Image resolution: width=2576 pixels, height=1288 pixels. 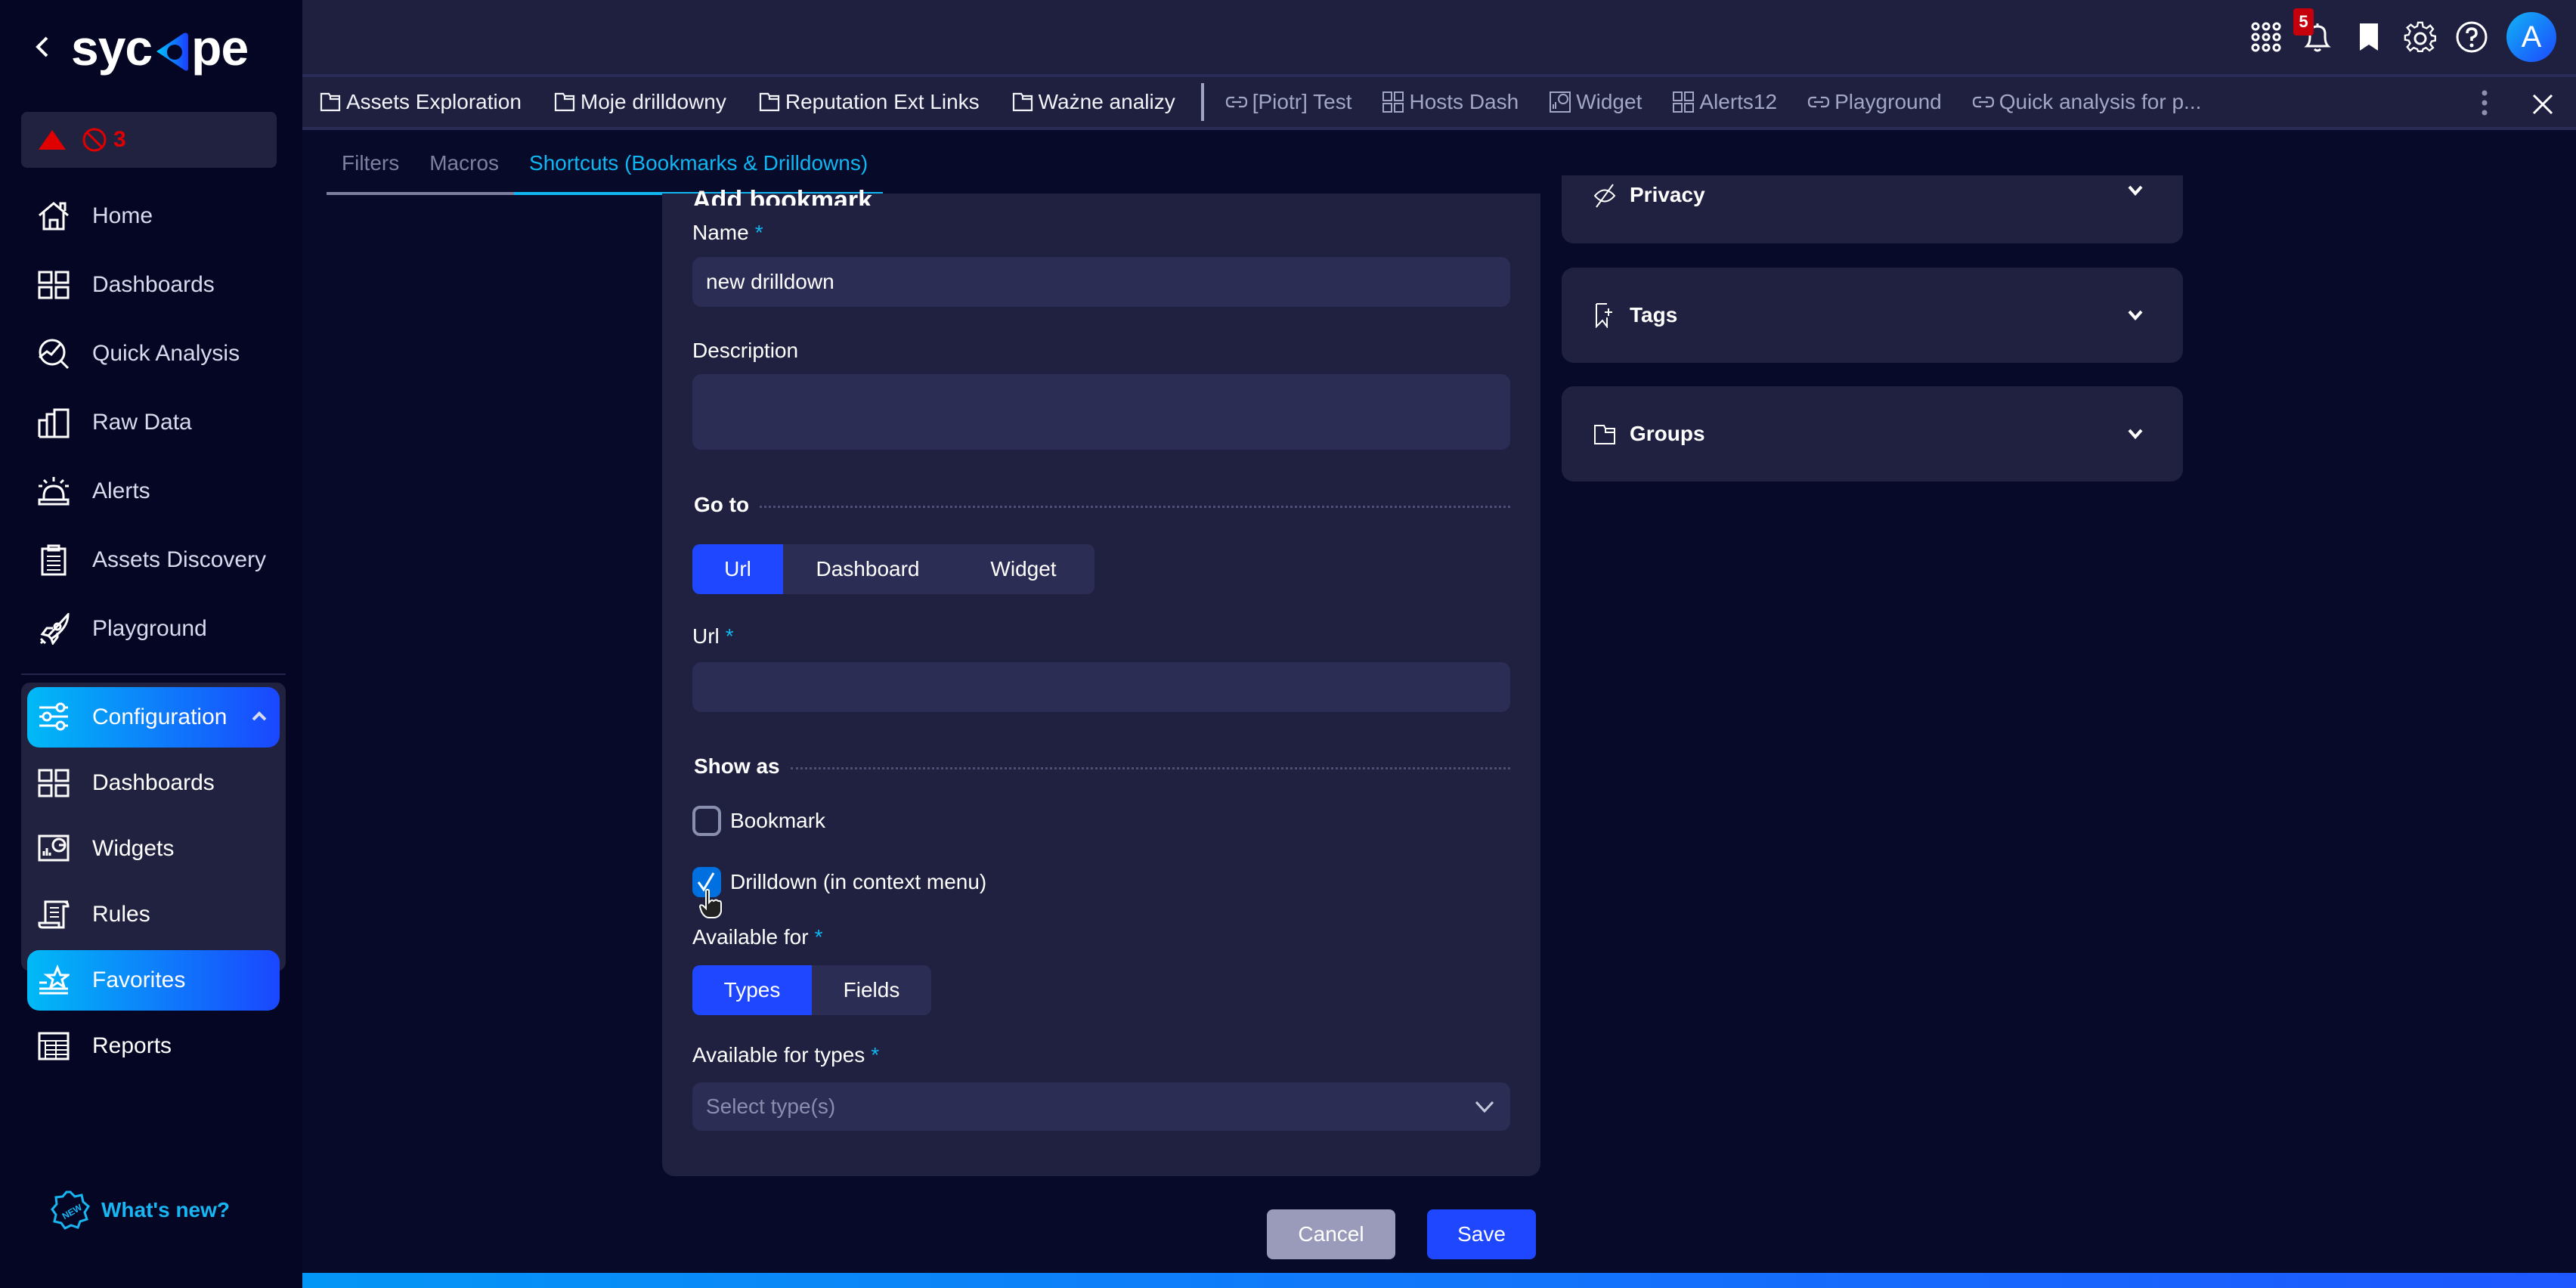 I want to click on sidebar-item-favorites: Favorites, so click(x=153, y=981).